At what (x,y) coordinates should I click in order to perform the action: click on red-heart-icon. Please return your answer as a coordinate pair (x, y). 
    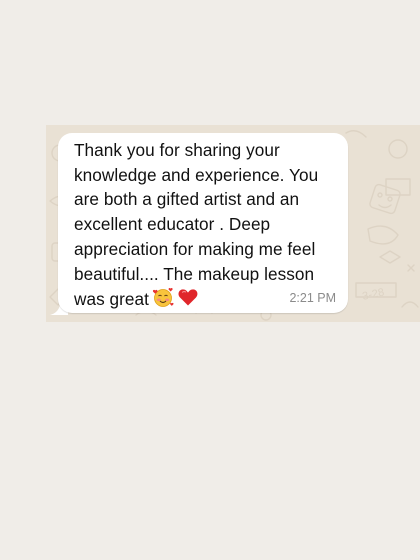
    Looking at the image, I should click on (188, 300).